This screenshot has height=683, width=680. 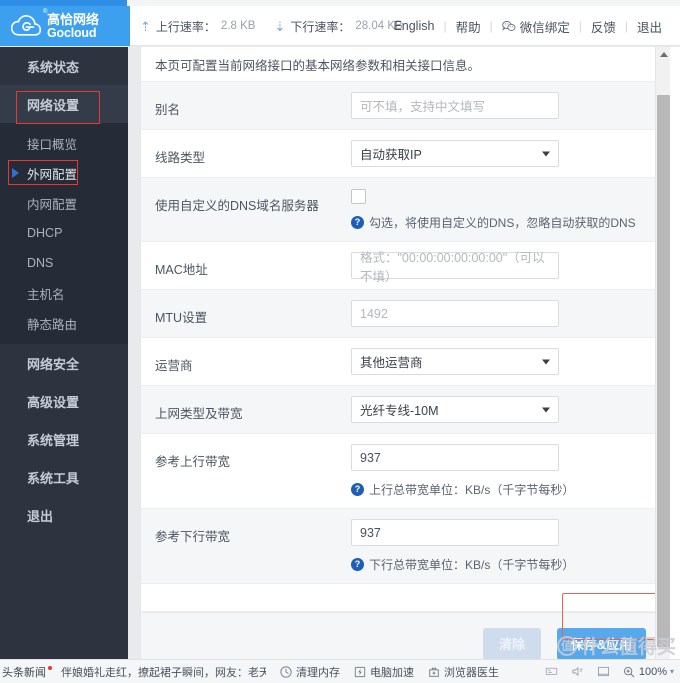 What do you see at coordinates (512, 643) in the screenshot?
I see `clear-button: 清除` at bounding box center [512, 643].